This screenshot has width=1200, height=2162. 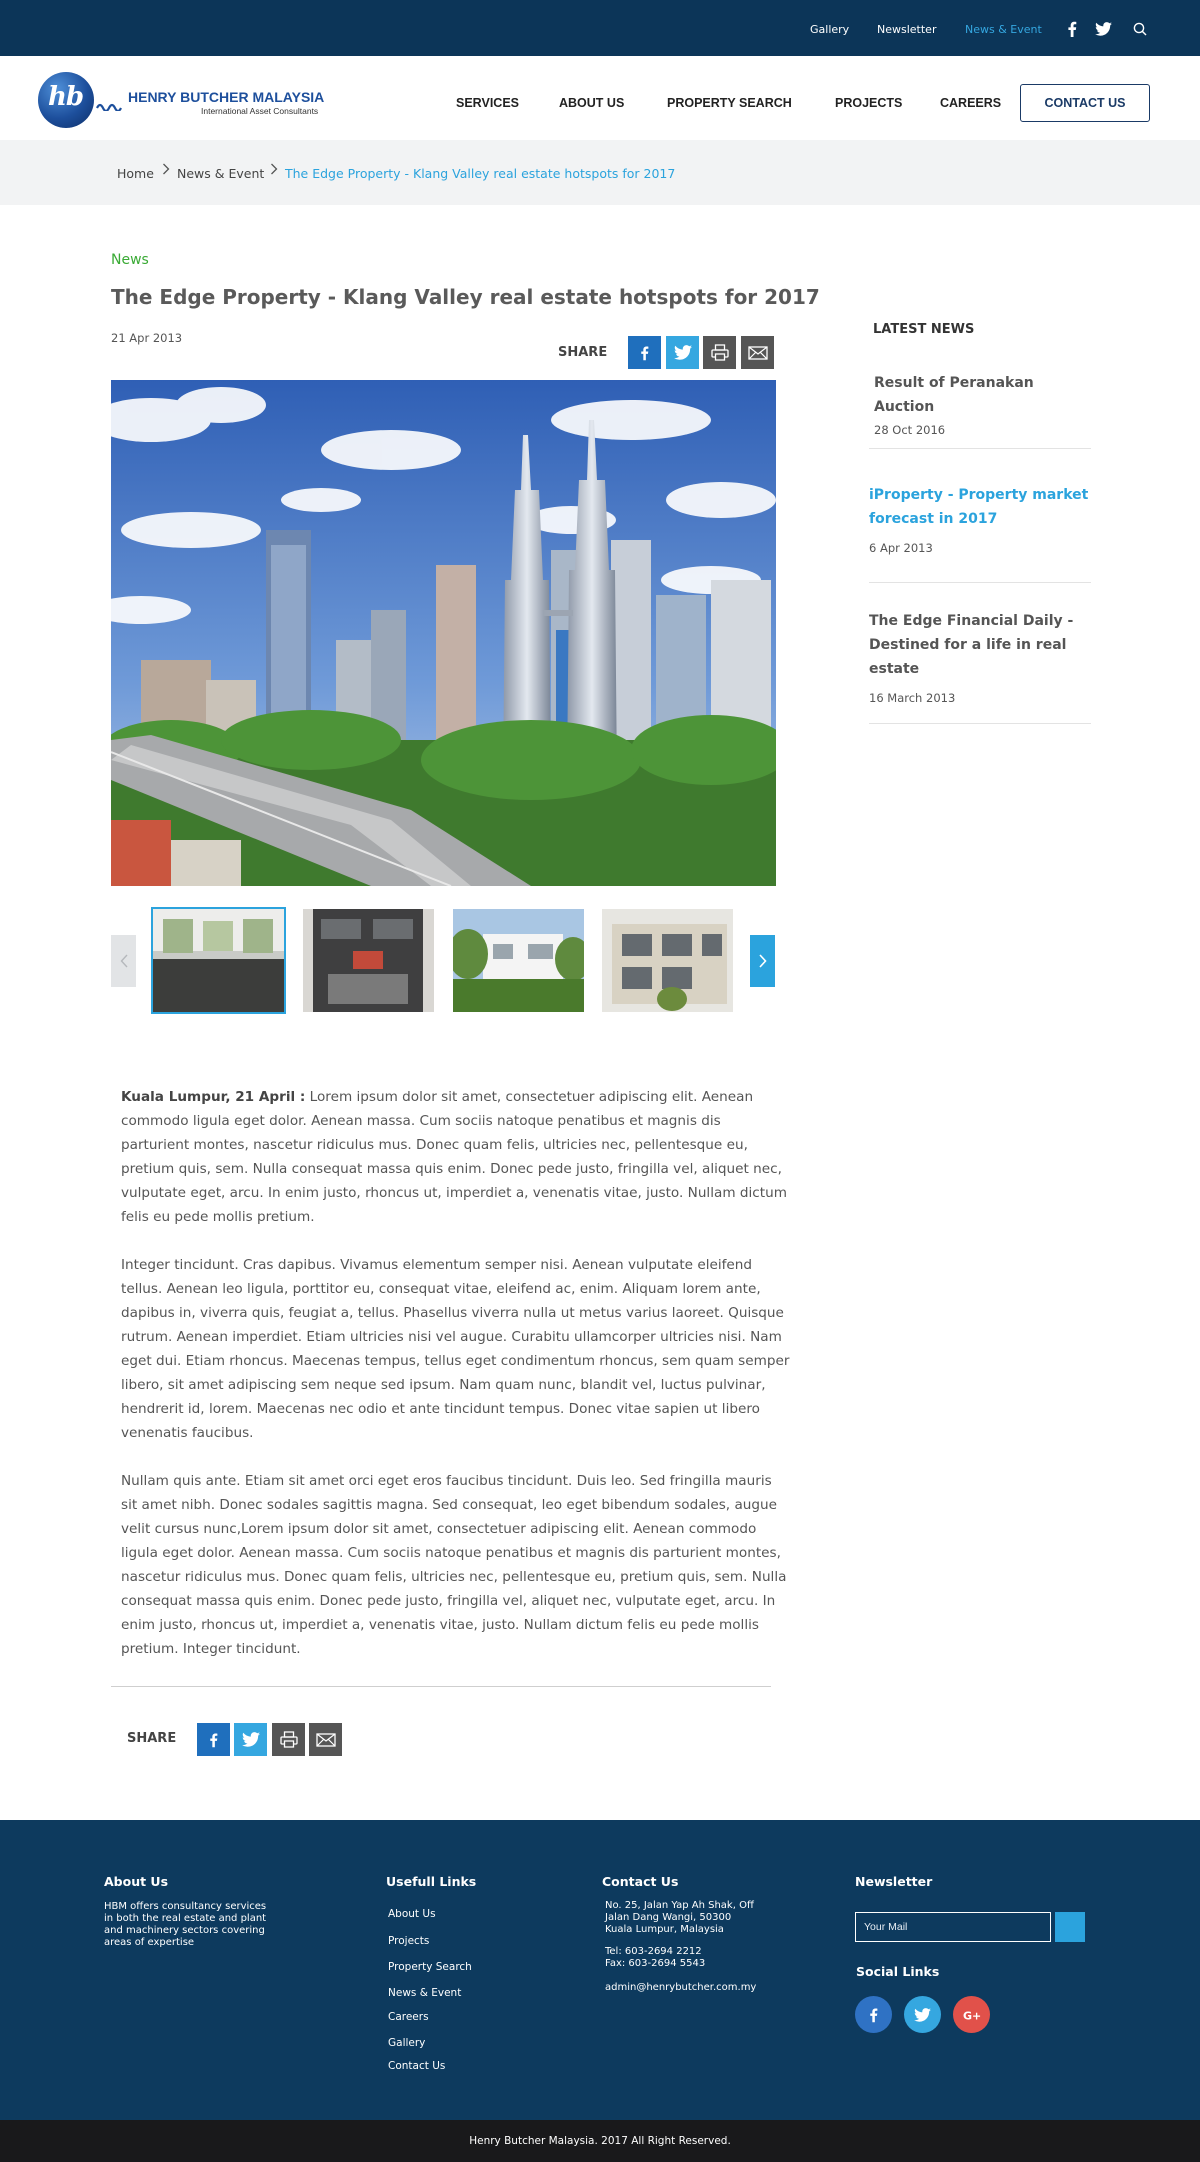 What do you see at coordinates (135, 173) in the screenshot?
I see `breadcrumb-home: Home` at bounding box center [135, 173].